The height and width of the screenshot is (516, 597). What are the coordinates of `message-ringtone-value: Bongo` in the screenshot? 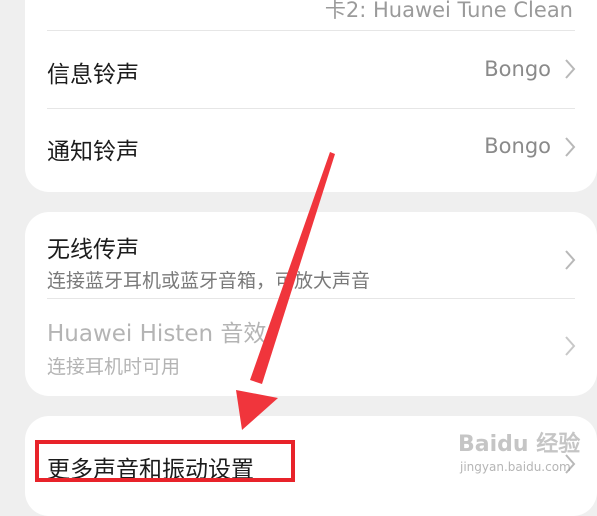 It's located at (517, 69).